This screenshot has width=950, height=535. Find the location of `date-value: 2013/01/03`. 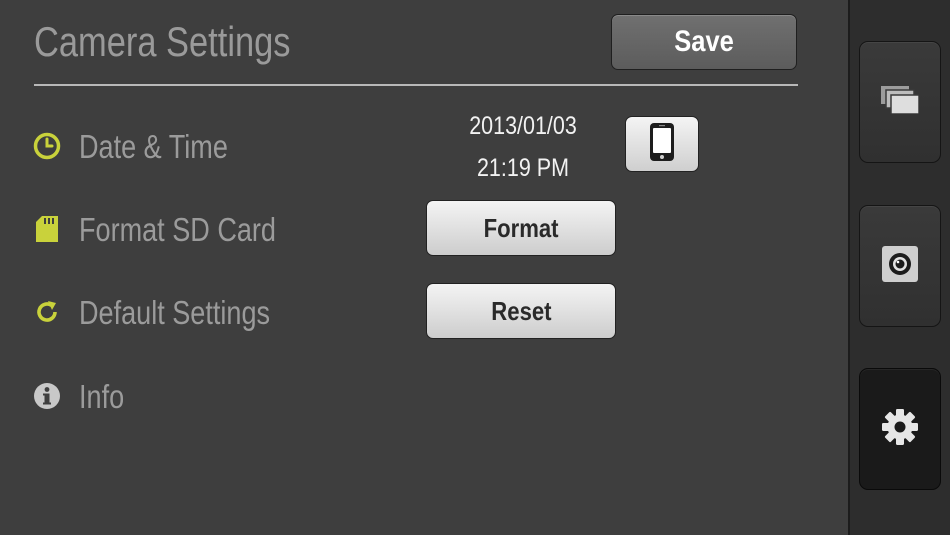

date-value: 2013/01/03 is located at coordinates (523, 126).